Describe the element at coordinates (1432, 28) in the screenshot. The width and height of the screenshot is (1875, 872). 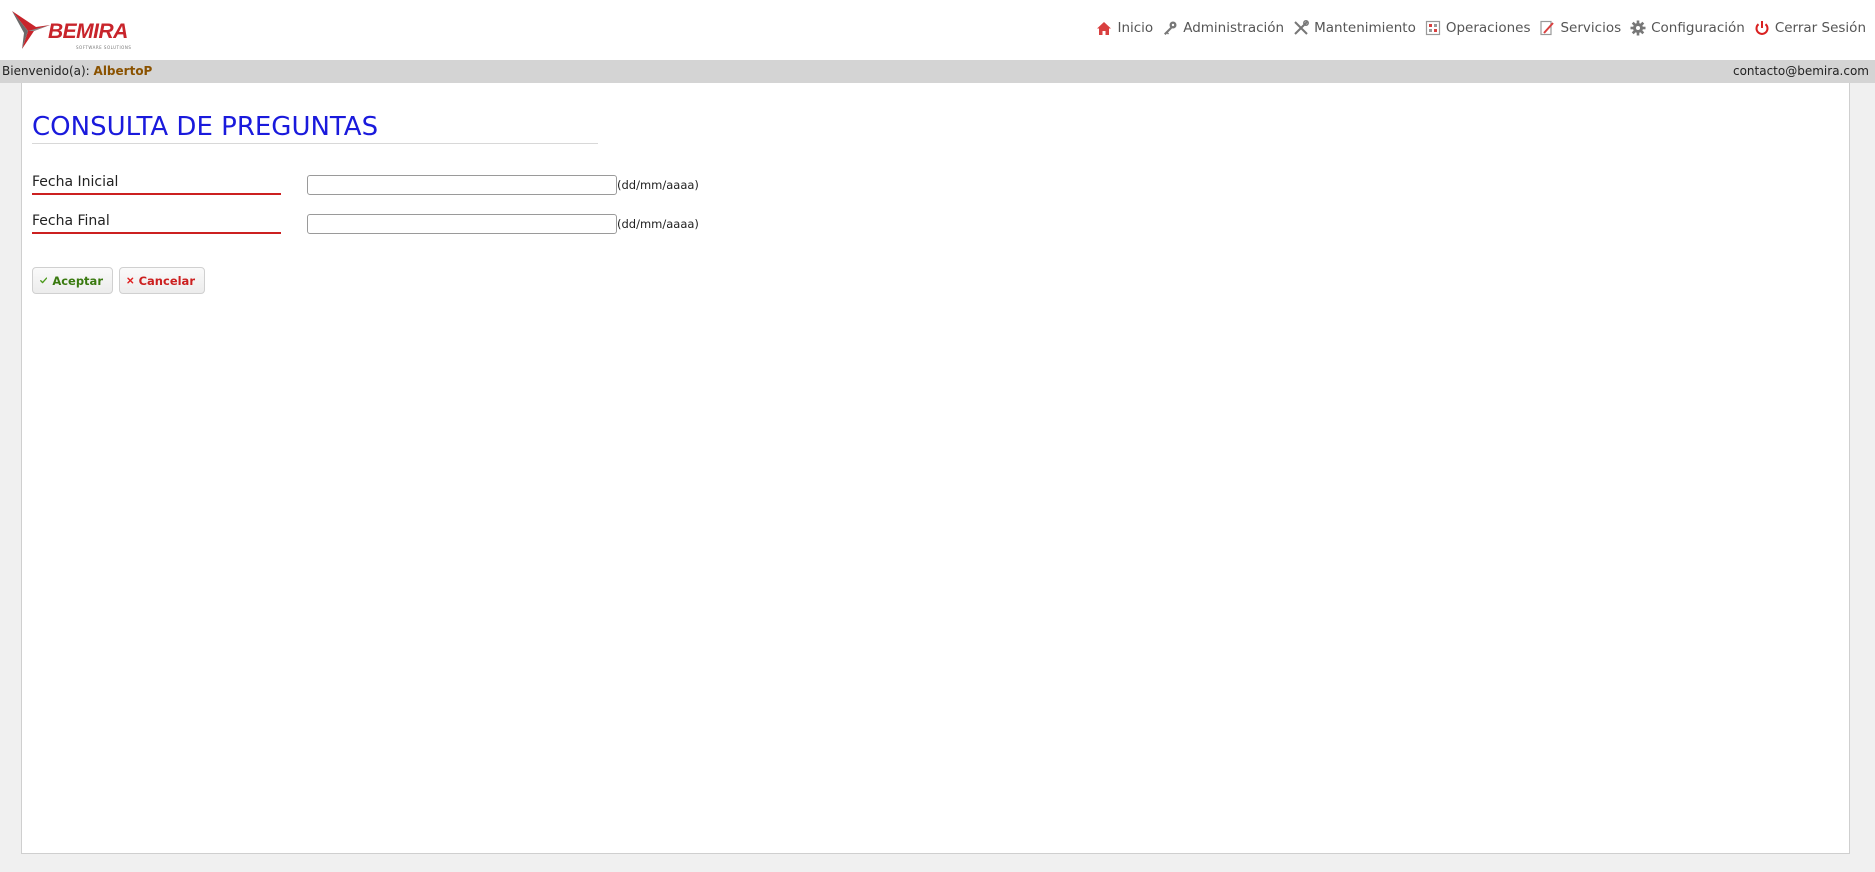
I see `calculator-icon` at that location.